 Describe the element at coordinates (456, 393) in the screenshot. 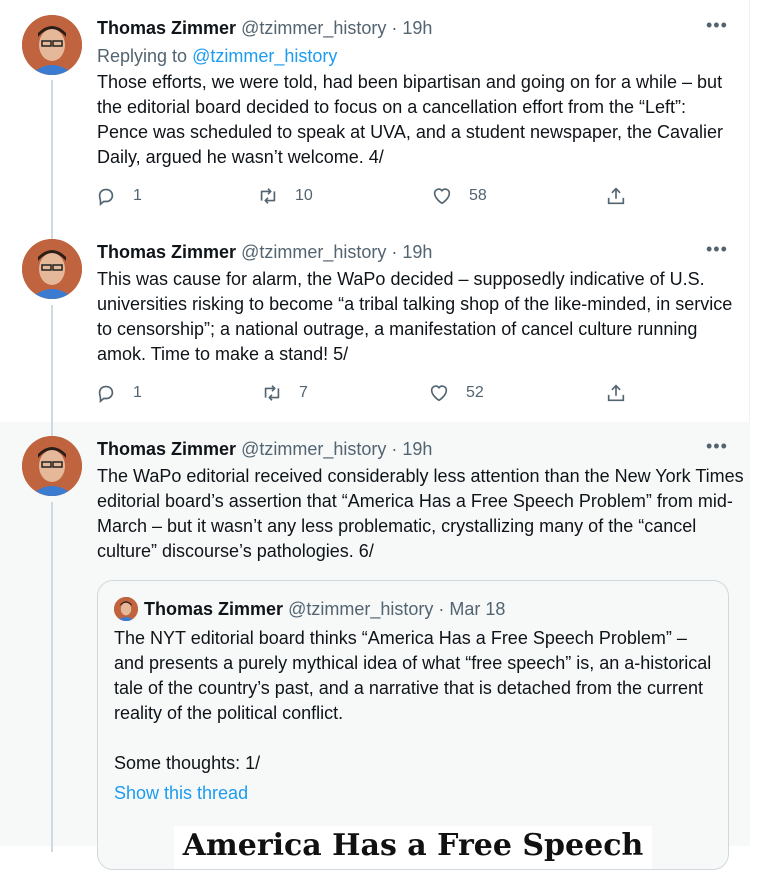

I see `like-button: 52` at that location.